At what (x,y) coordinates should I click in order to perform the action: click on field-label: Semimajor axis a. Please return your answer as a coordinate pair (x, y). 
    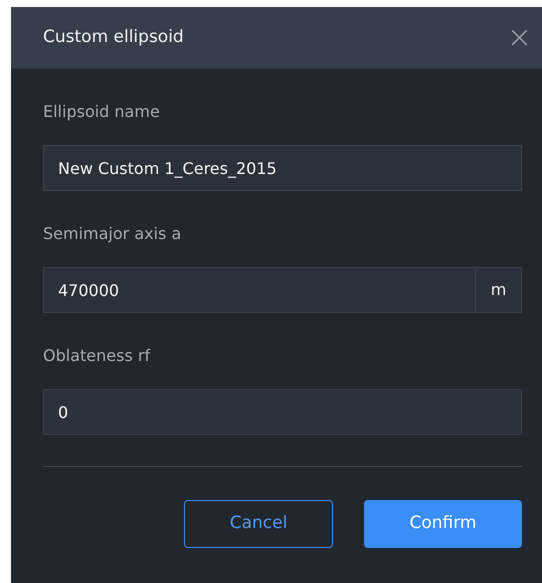
    Looking at the image, I should click on (112, 234).